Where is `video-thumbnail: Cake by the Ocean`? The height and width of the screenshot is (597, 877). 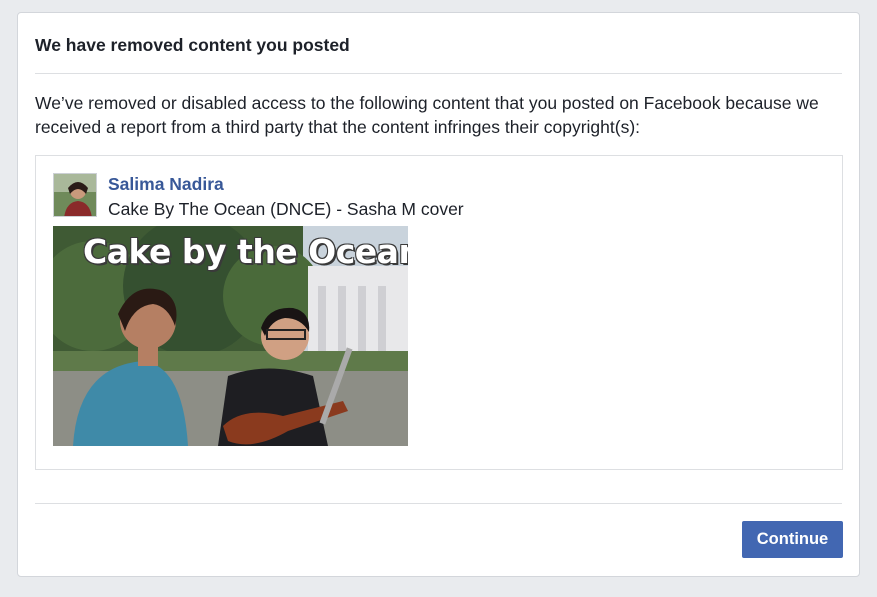
video-thumbnail: Cake by the Ocean is located at coordinates (230, 336).